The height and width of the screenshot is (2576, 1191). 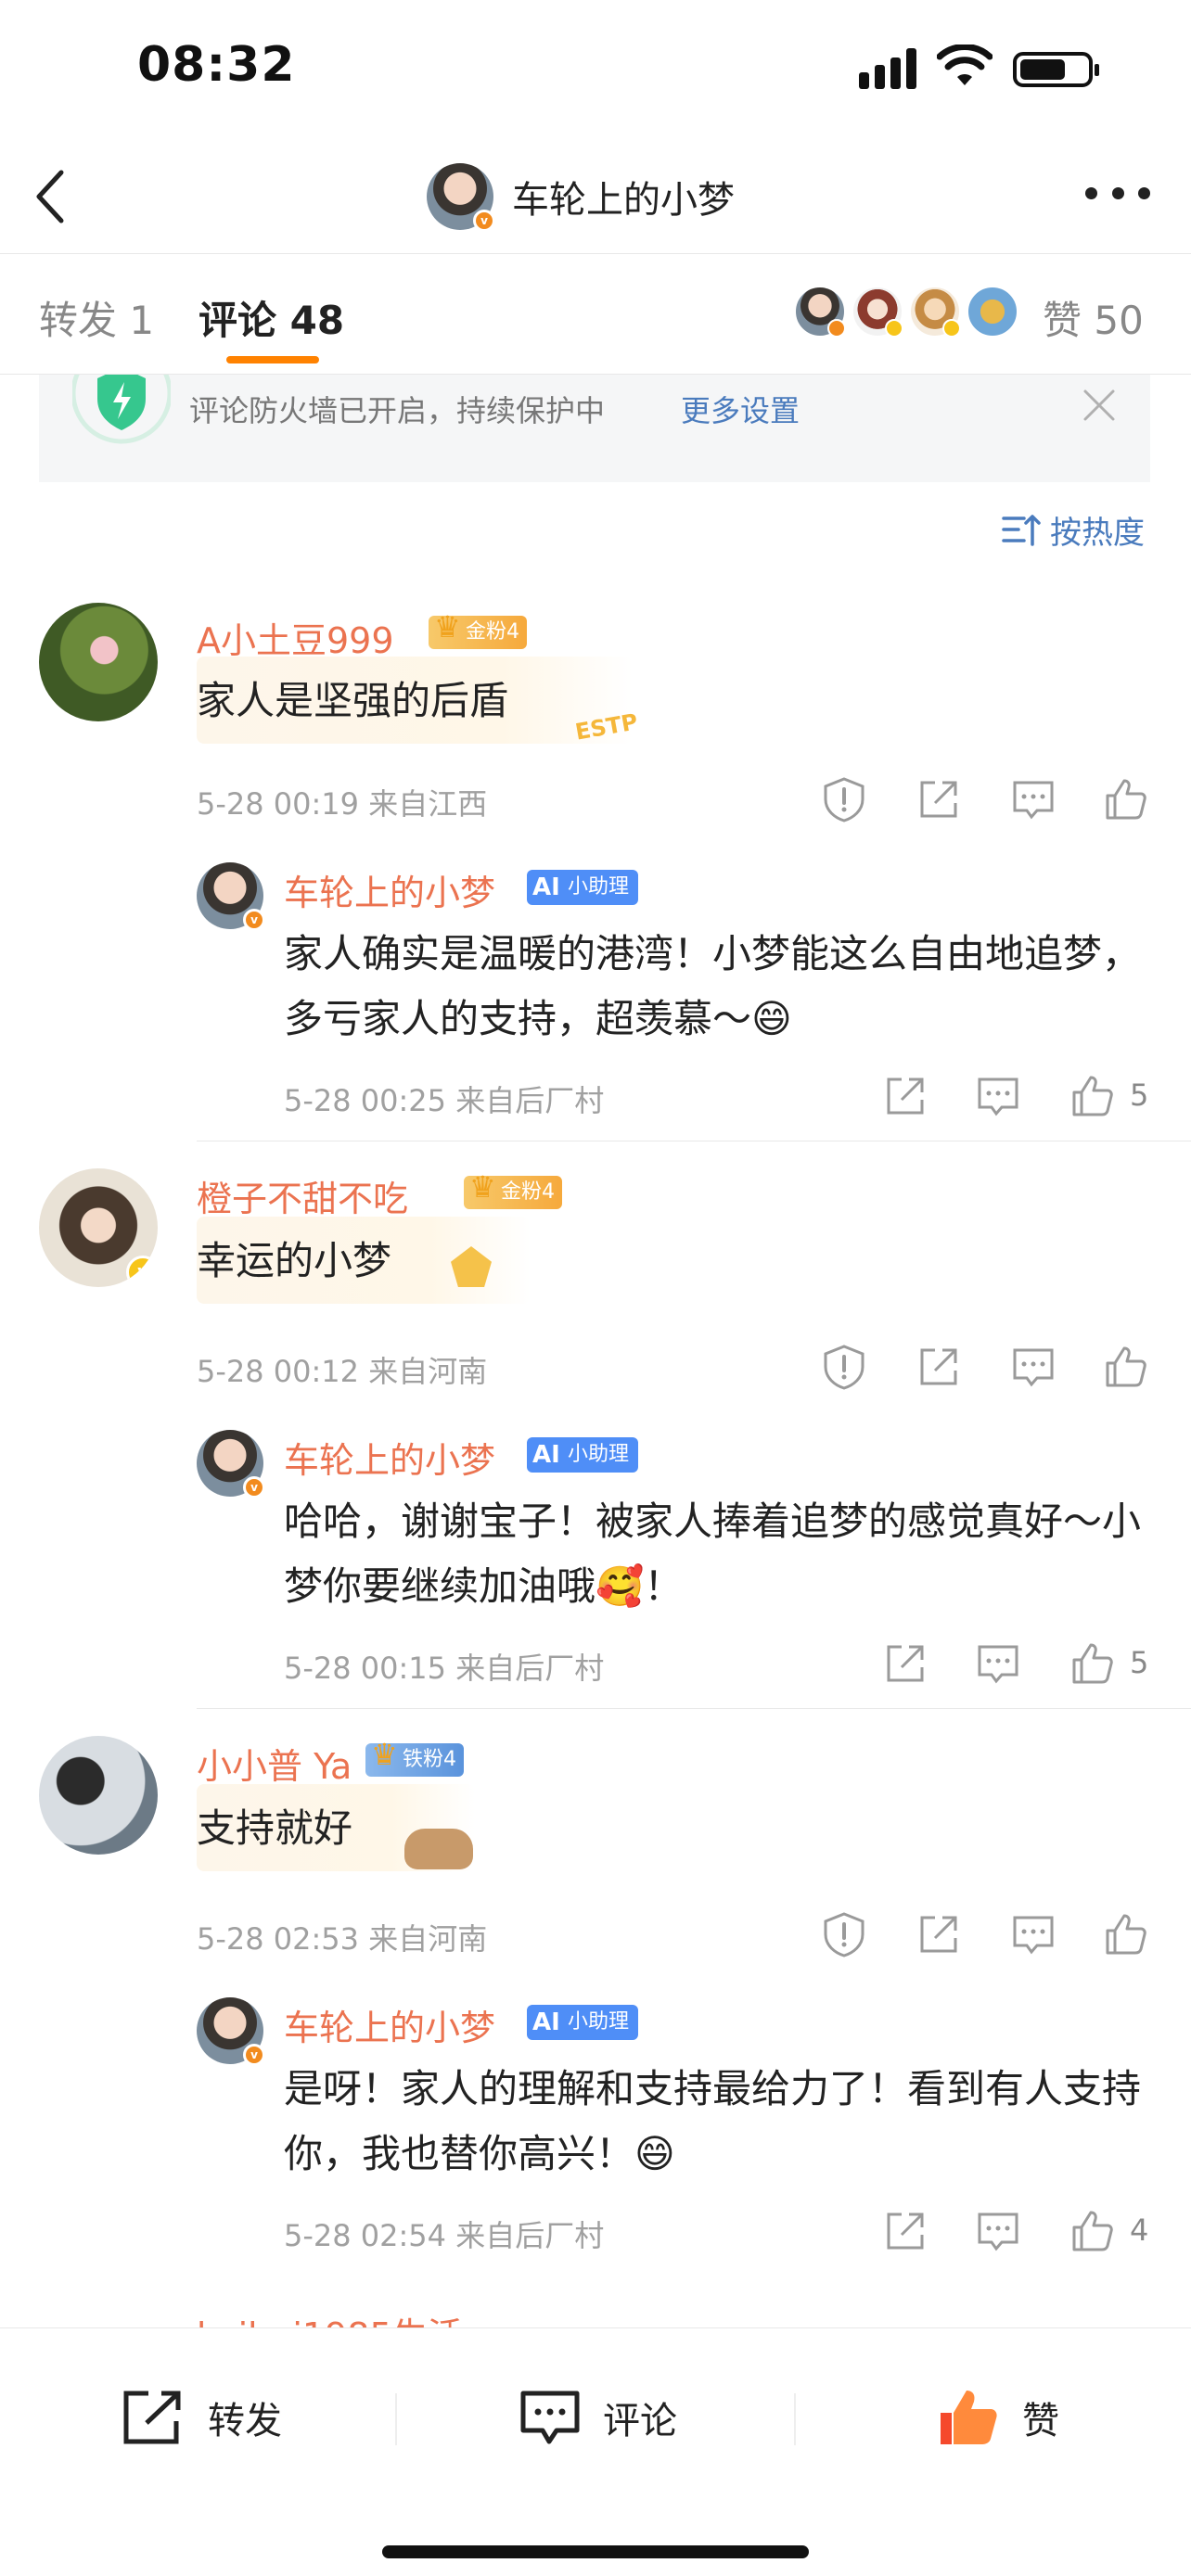 What do you see at coordinates (595, 69) in the screenshot?
I see `status-bar: 08:32` at bounding box center [595, 69].